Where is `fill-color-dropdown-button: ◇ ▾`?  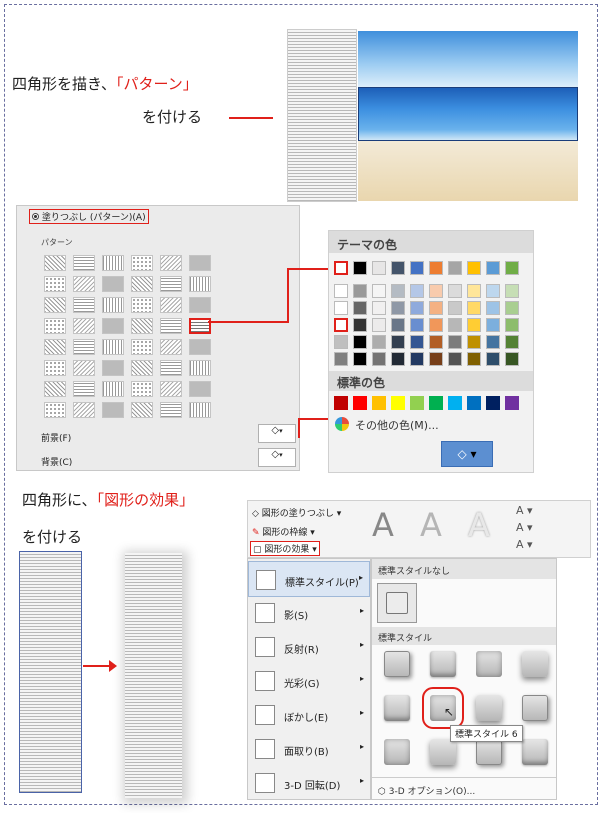 fill-color-dropdown-button: ◇ ▾ is located at coordinates (467, 454).